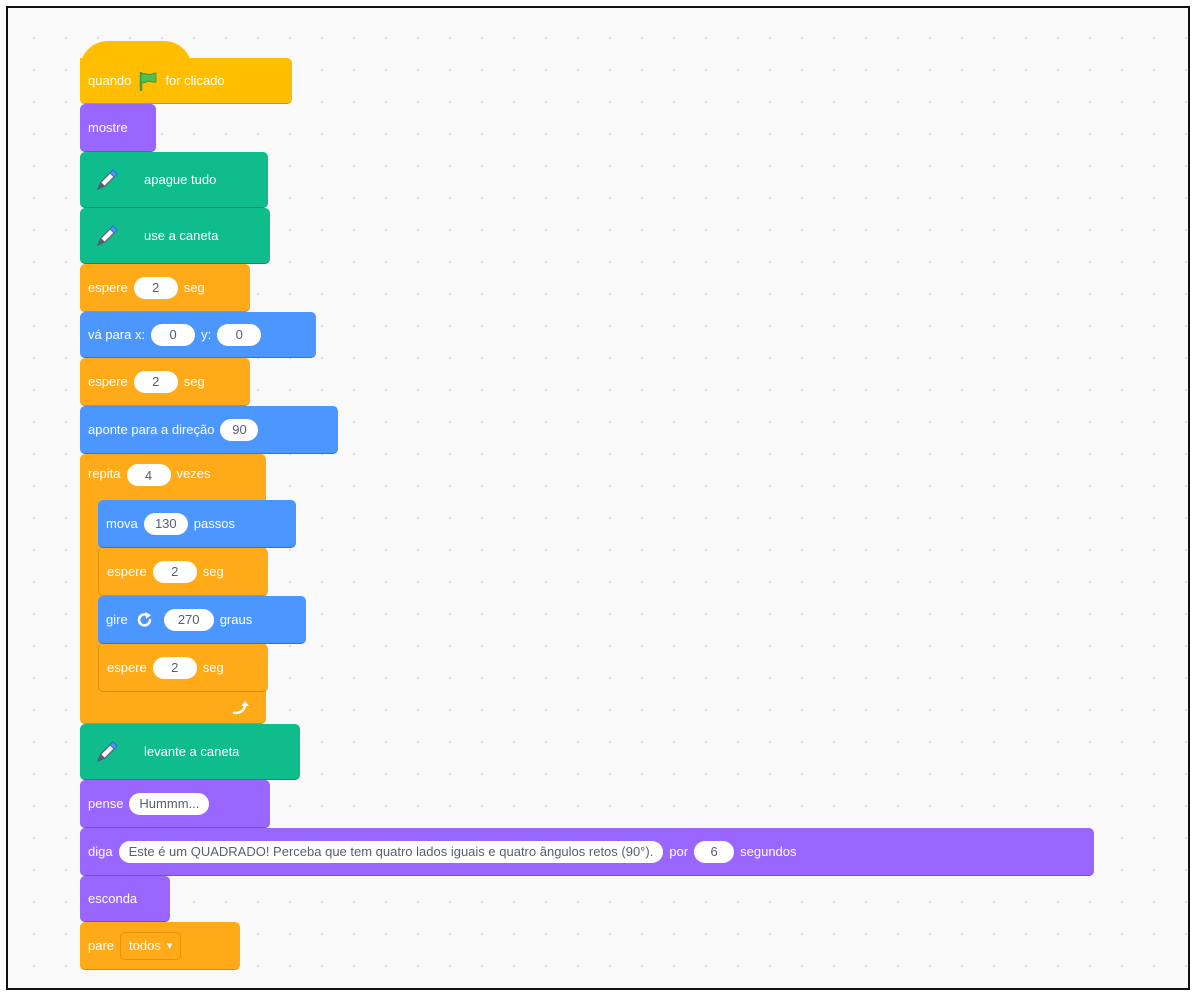 Image resolution: width=1196 pixels, height=996 pixels. Describe the element at coordinates (100, 851) in the screenshot. I see `say-label: diga` at that location.